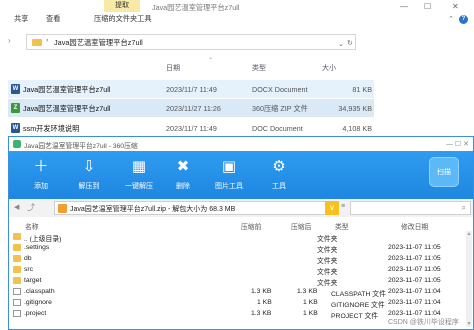 The image size is (474, 330). I want to click on zip-row: db 文件夹 2023-11-07 11:05, so click(241, 259).